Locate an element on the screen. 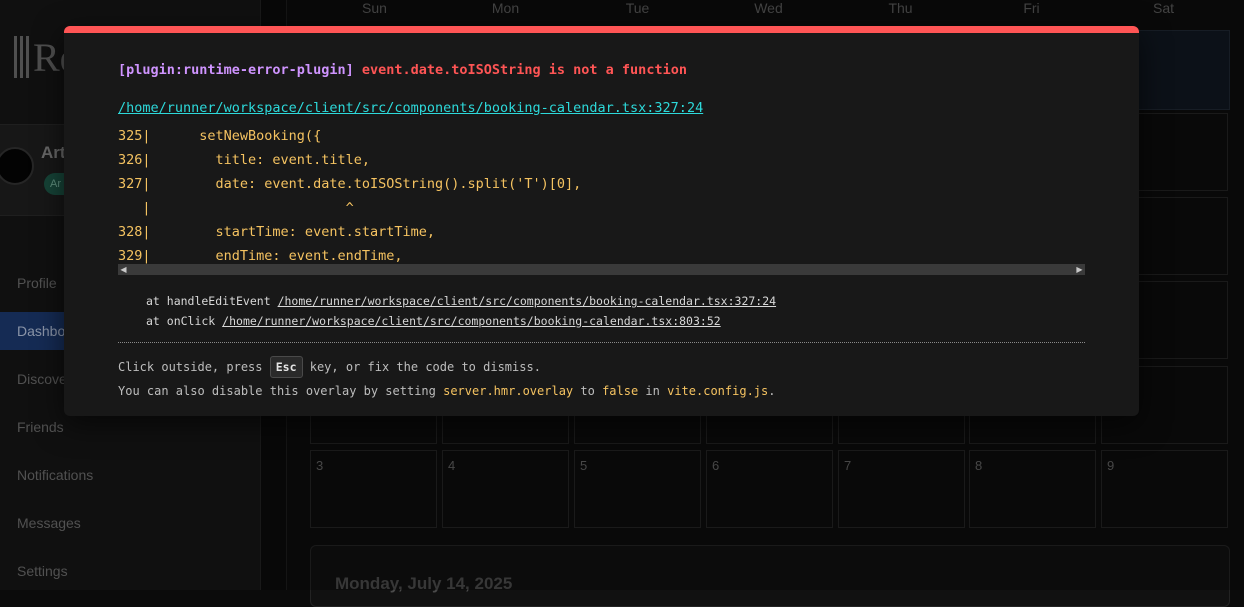 This screenshot has height=607, width=1244. error-message: event.date.toISOString is not a function is located at coordinates (524, 70).